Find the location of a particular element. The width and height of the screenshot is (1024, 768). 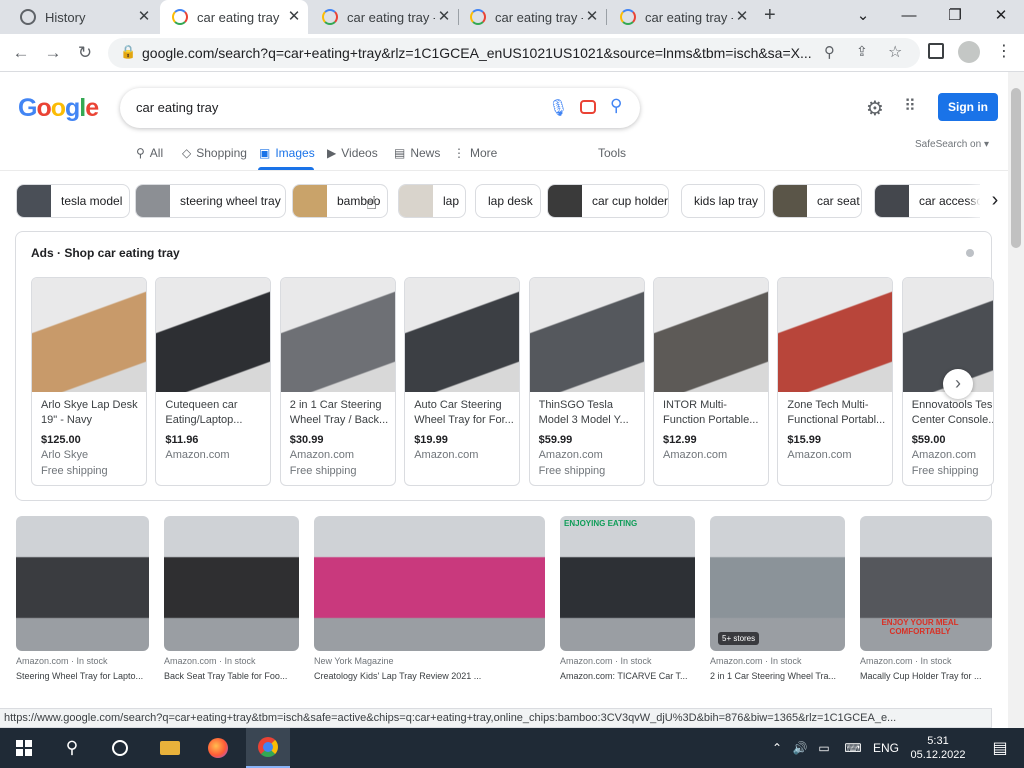

close-window-button: ✕ is located at coordinates (1001, 17).